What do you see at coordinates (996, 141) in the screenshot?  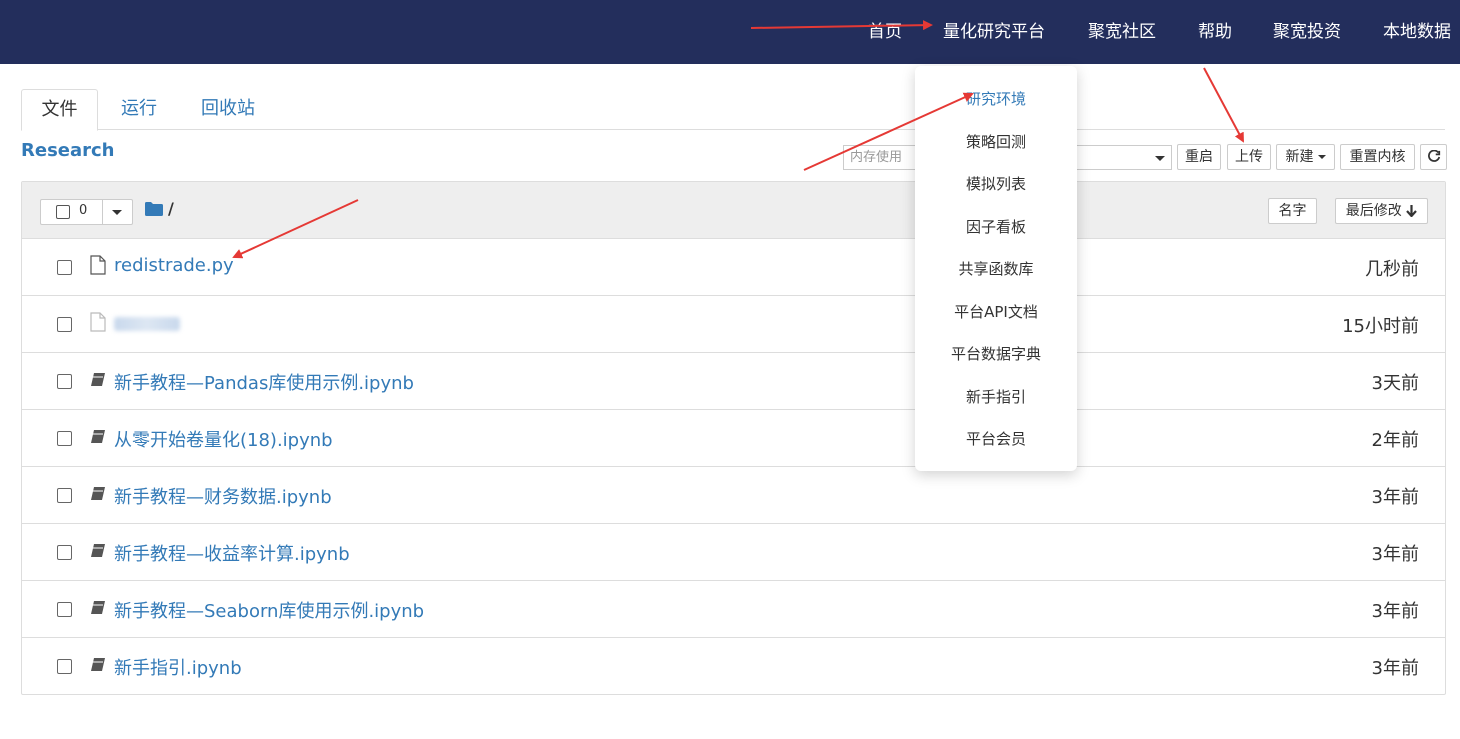 I see `menu-item-backtest: 策略回测` at bounding box center [996, 141].